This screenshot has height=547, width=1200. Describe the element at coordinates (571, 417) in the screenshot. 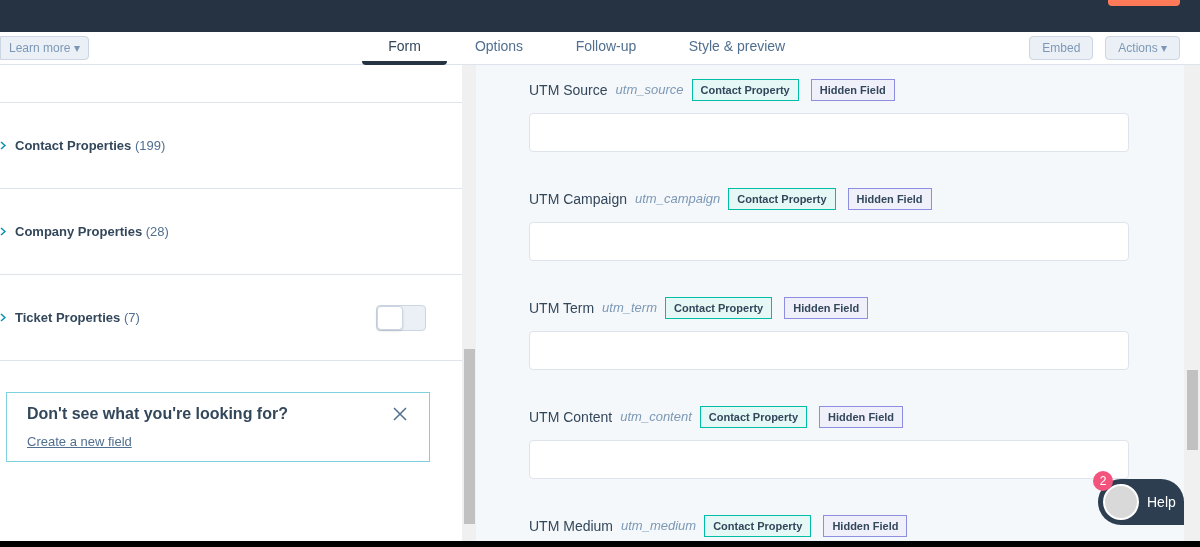

I see `field-label: UTM Content` at that location.